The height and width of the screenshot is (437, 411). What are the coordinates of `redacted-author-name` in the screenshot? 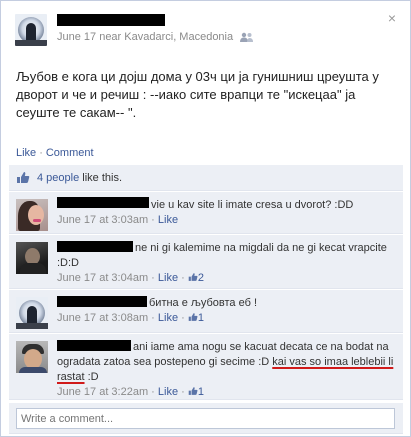 It's located at (111, 20).